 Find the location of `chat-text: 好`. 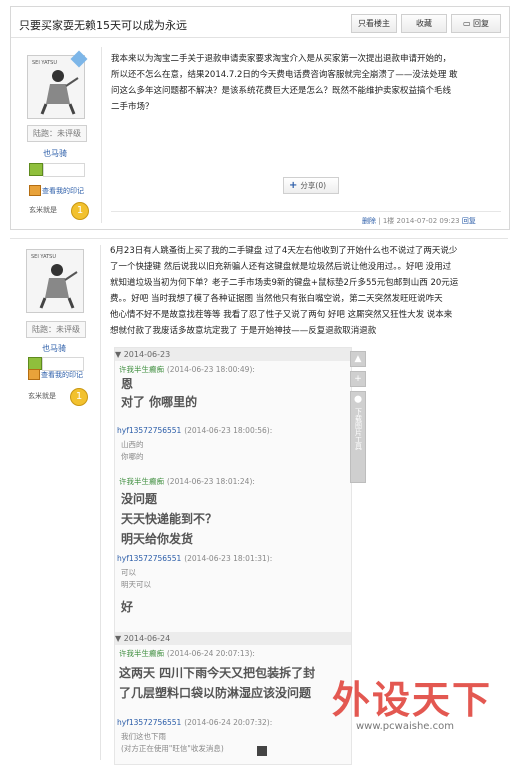

chat-text: 好 is located at coordinates (127, 607).